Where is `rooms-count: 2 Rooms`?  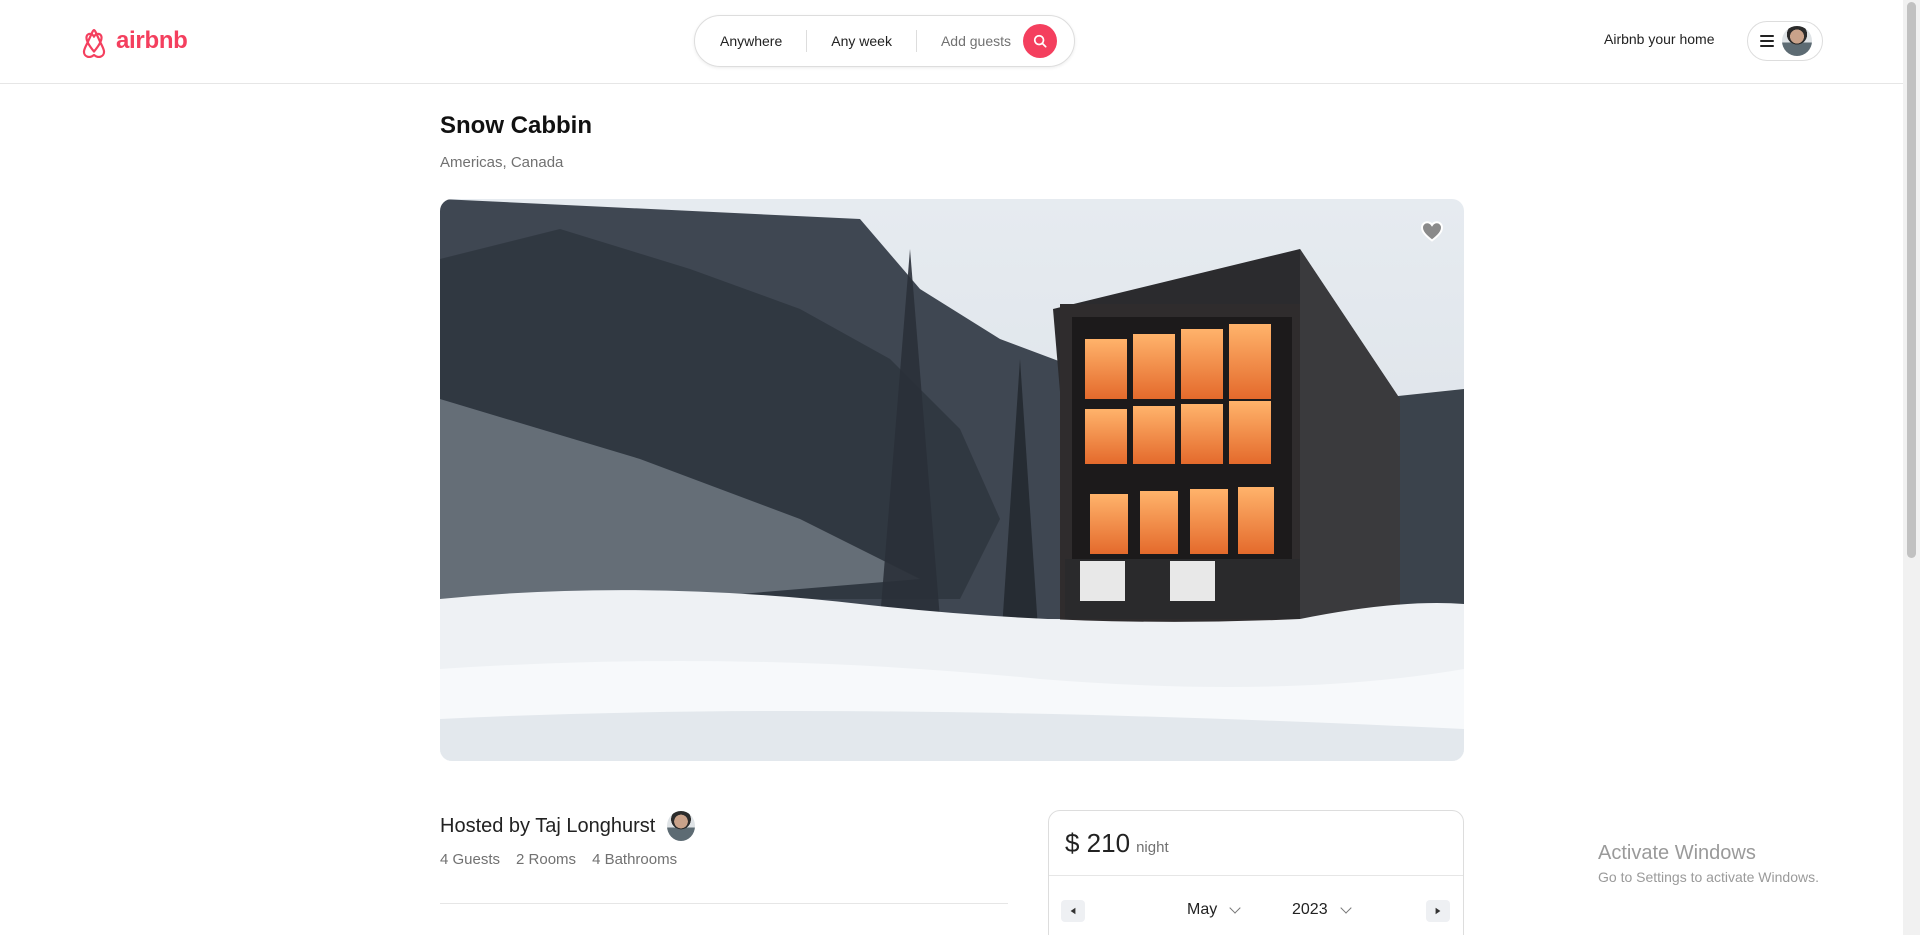 rooms-count: 2 Rooms is located at coordinates (546, 859).